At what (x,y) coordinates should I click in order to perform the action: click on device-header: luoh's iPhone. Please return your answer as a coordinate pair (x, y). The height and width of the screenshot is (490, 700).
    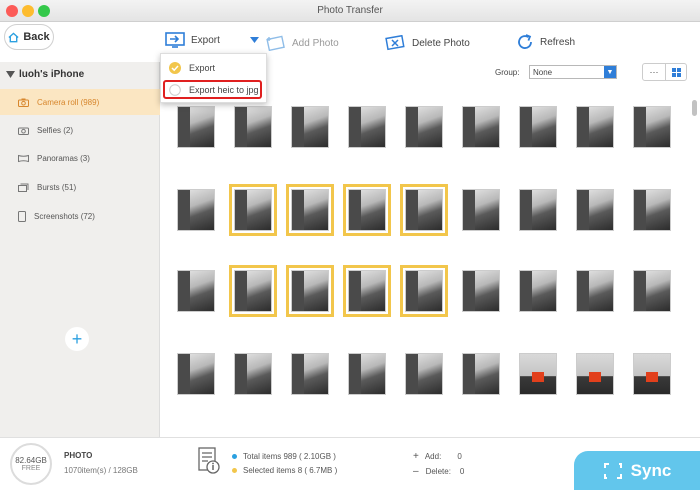
    Looking at the image, I should click on (80, 74).